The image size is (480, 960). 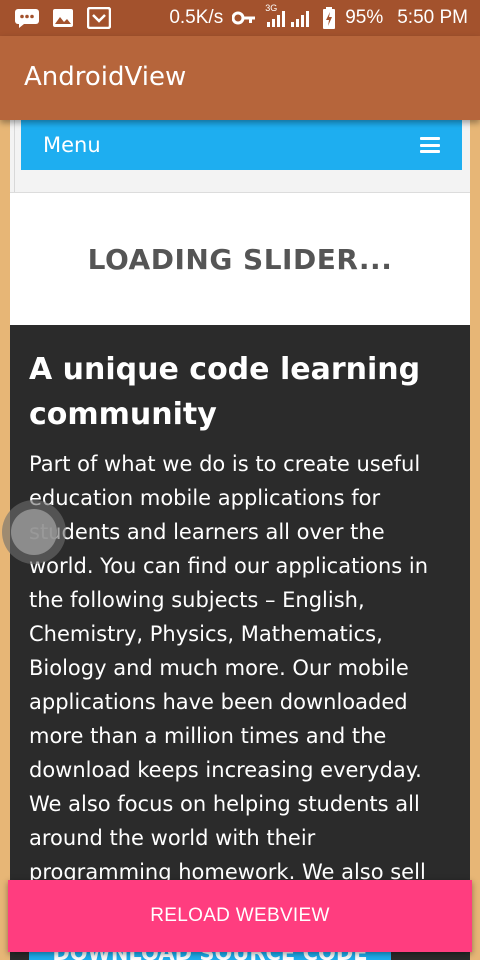 I want to click on divider, so click(x=14, y=156).